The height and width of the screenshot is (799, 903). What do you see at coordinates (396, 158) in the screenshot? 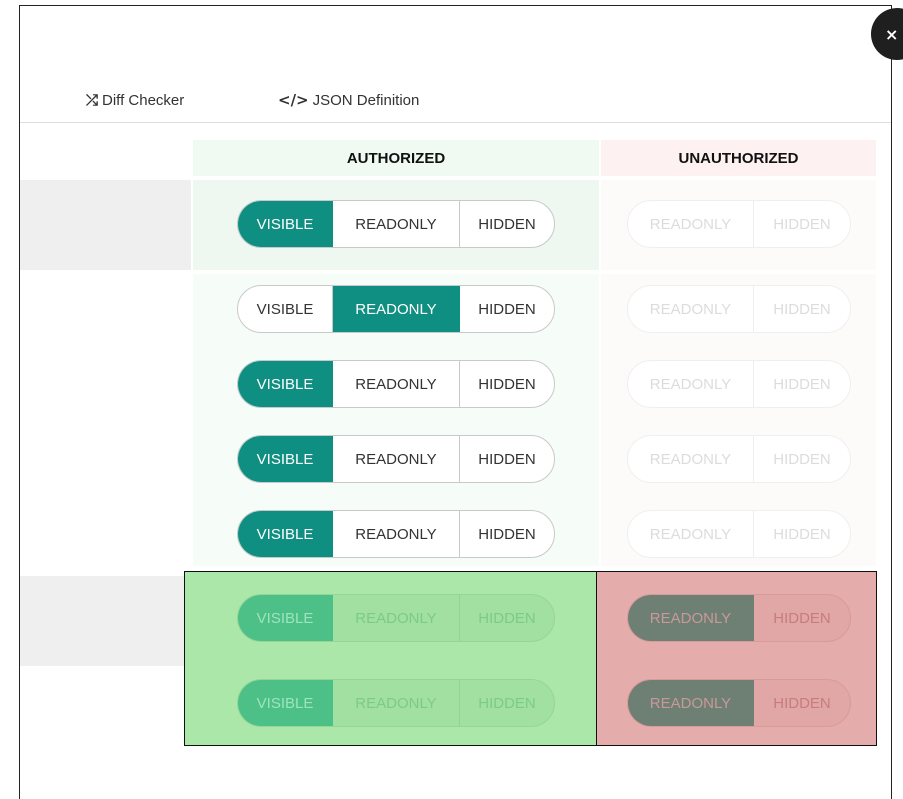
I see `authorized-column-header: AUTHORIZED` at bounding box center [396, 158].